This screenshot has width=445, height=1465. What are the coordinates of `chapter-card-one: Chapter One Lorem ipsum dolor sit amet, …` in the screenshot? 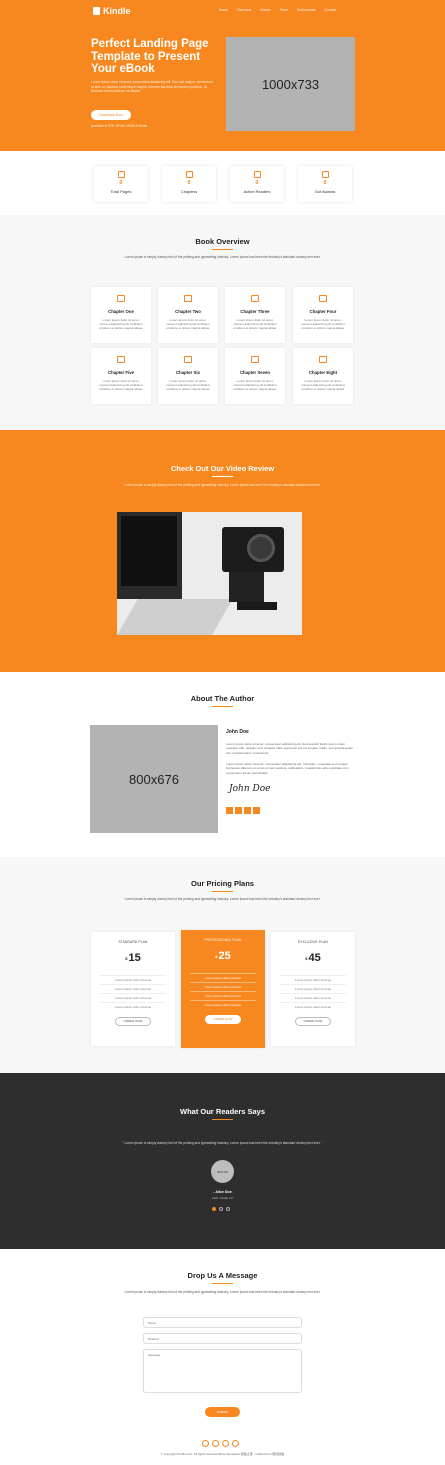 It's located at (121, 315).